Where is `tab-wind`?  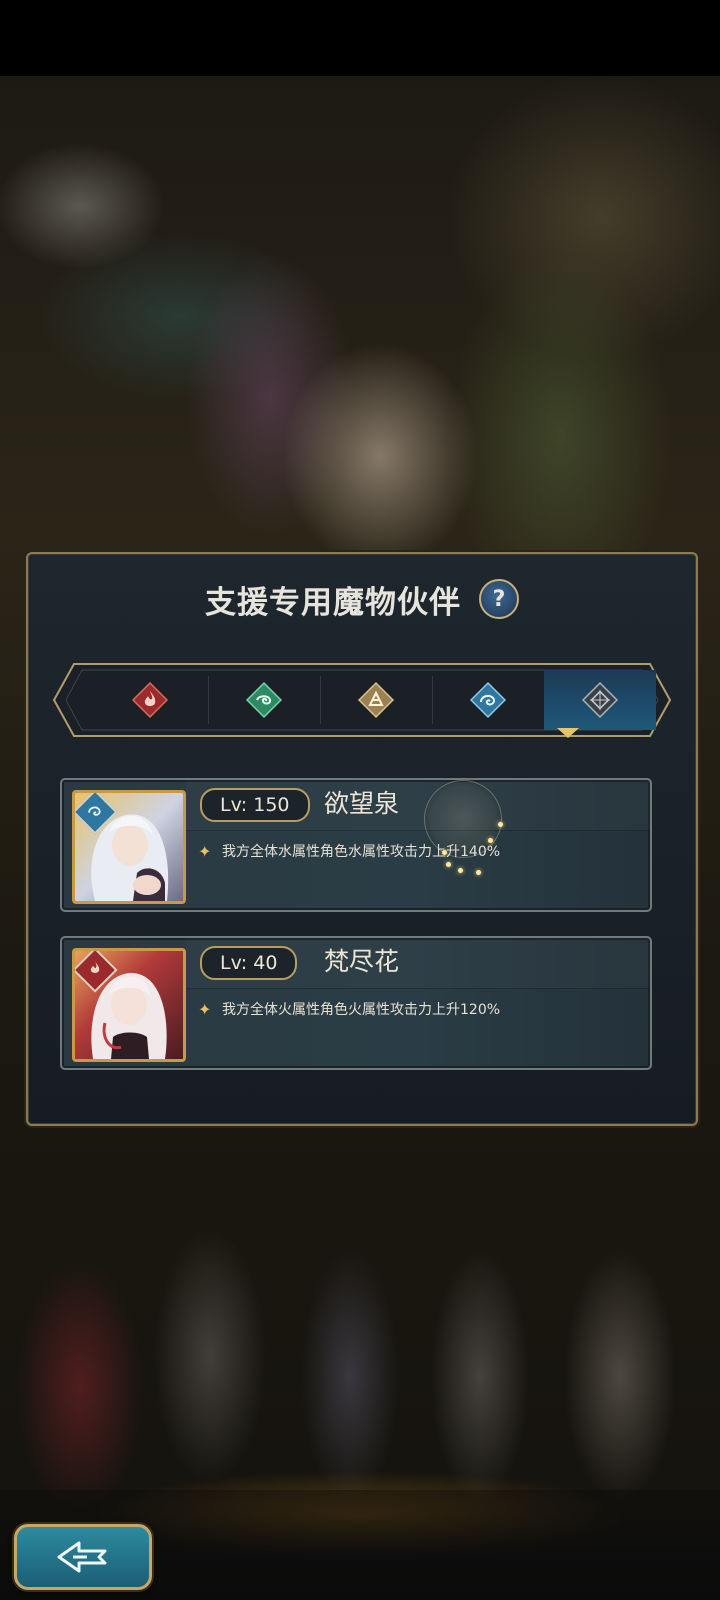
tab-wind is located at coordinates (264, 700).